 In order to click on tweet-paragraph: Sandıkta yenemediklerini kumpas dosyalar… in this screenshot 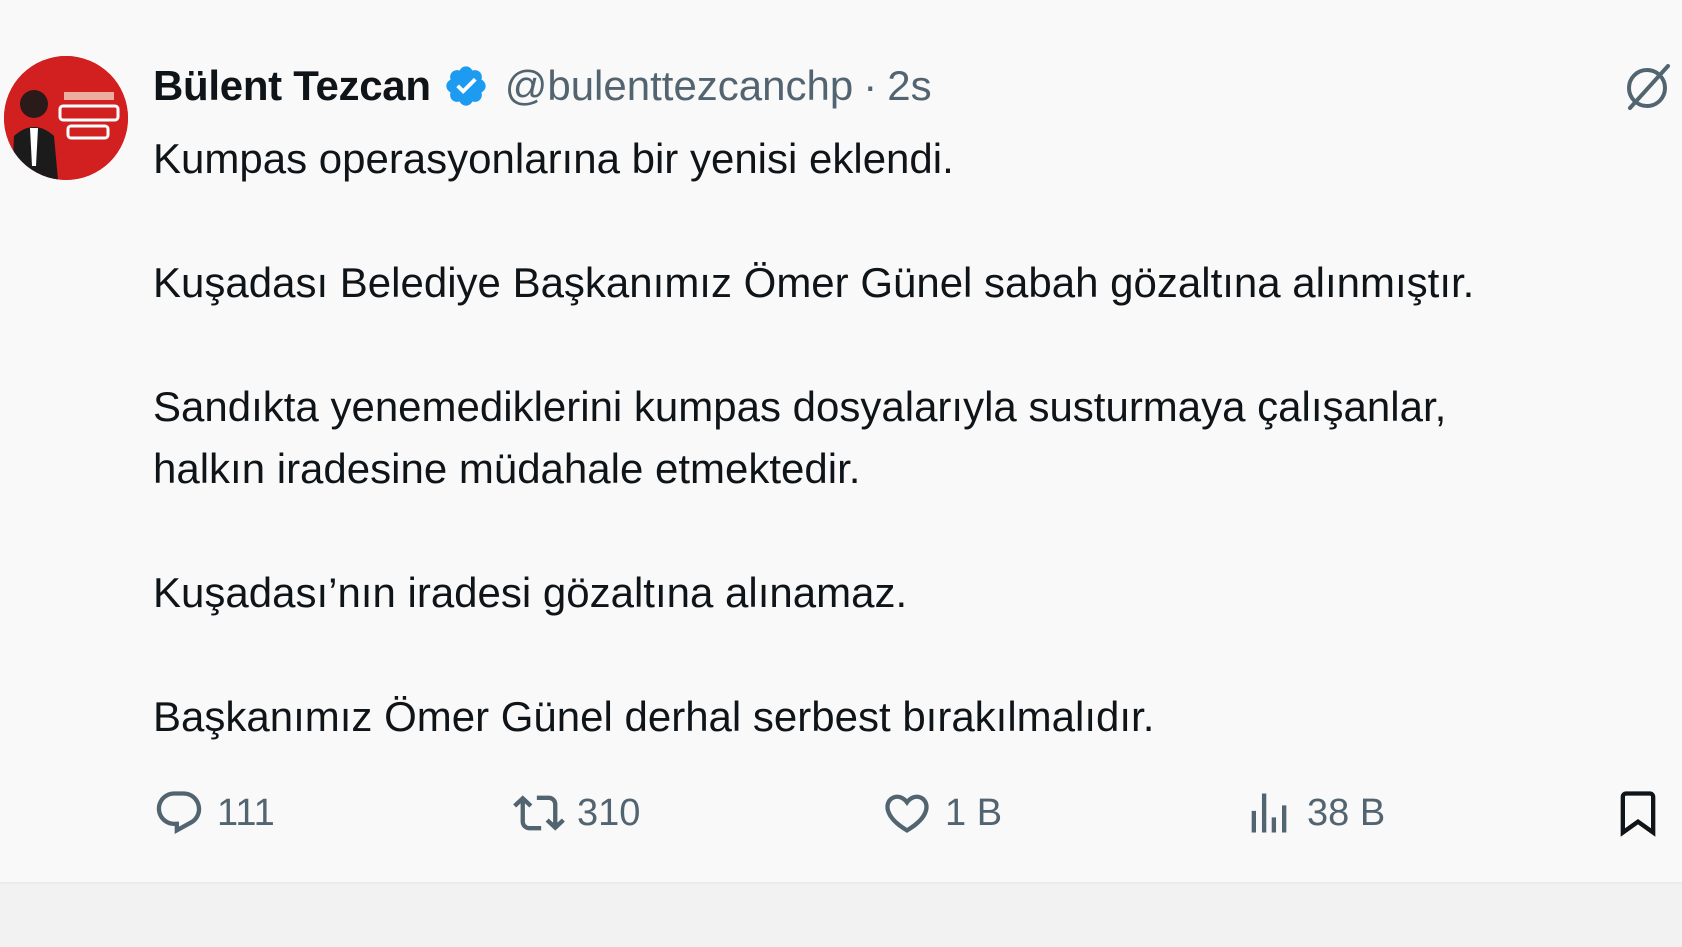, I will do `click(800, 406)`.